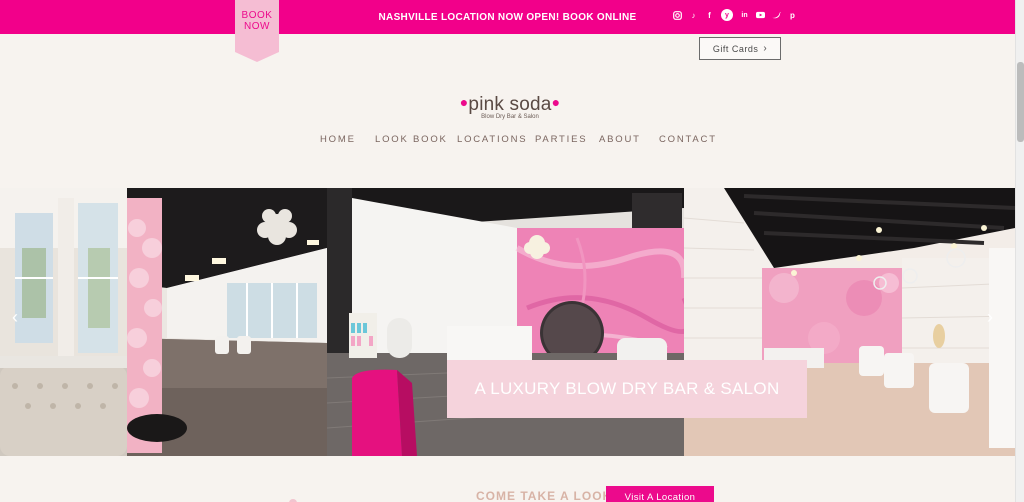 The width and height of the screenshot is (1024, 502). What do you see at coordinates (744, 15) in the screenshot?
I see `linkedin-icon: in` at bounding box center [744, 15].